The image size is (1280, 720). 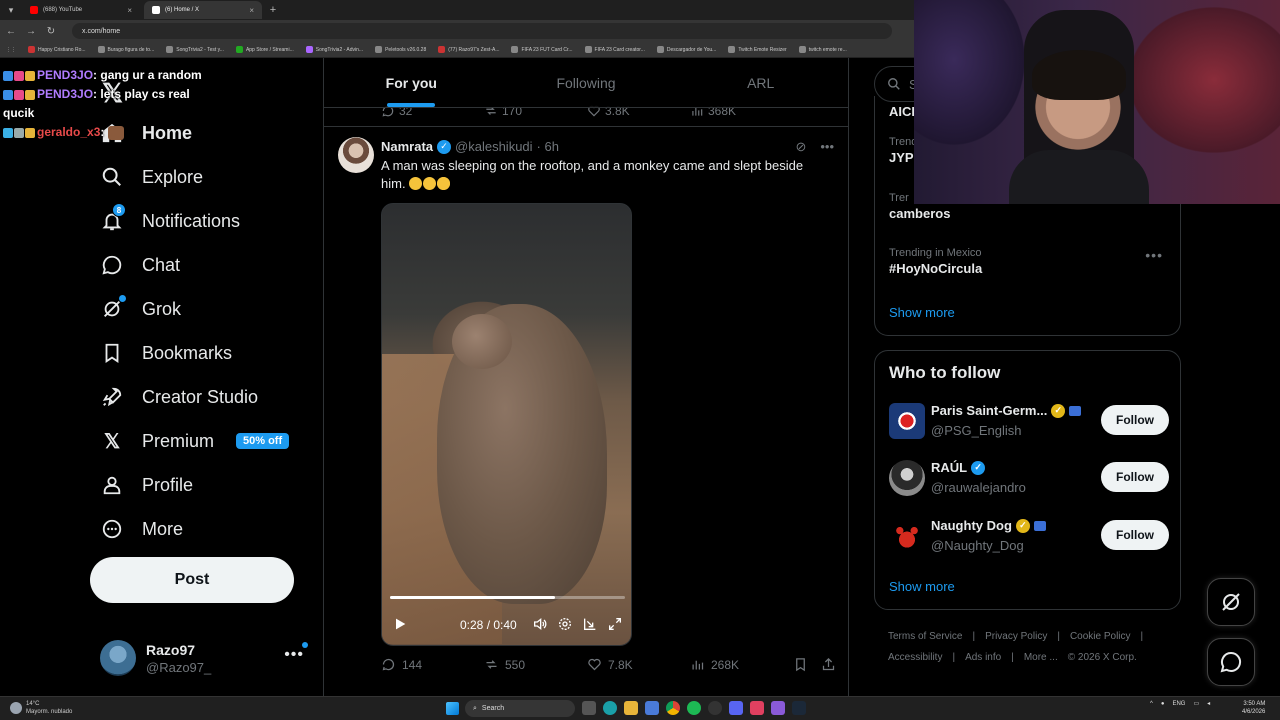 What do you see at coordinates (1208, 703) in the screenshot?
I see `volume-icon: ◂` at bounding box center [1208, 703].